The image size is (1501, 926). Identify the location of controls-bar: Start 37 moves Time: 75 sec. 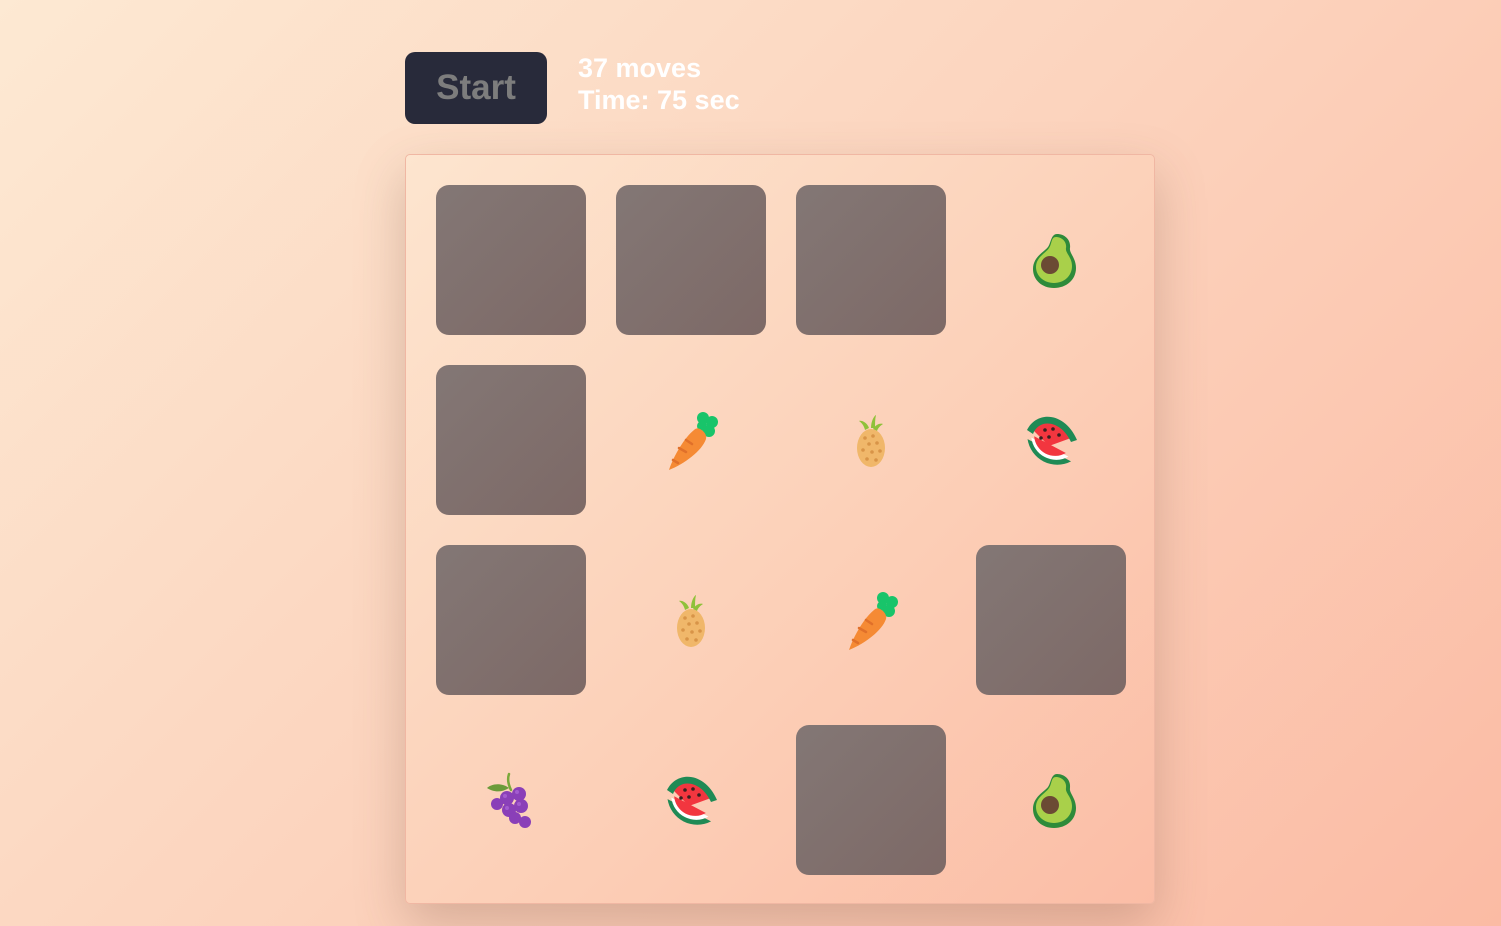
(572, 88).